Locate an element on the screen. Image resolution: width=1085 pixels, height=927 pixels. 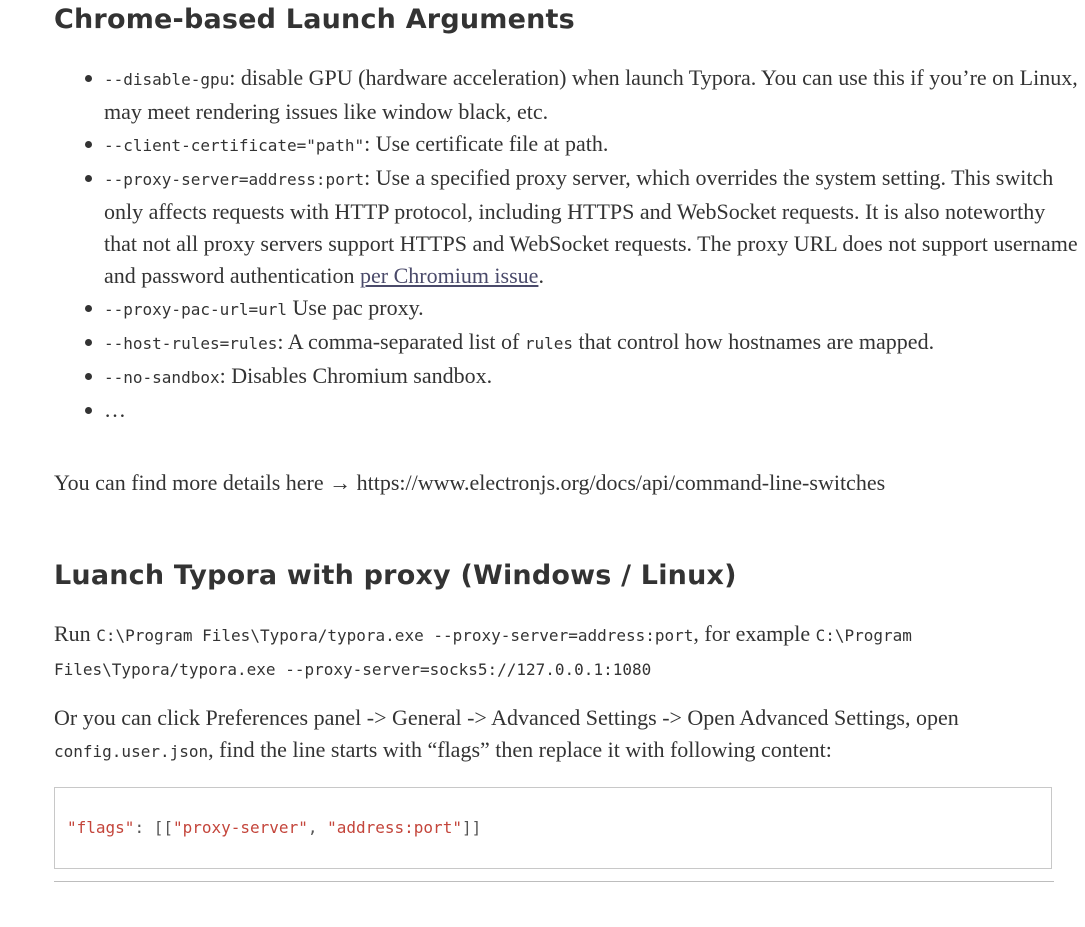
code-close: ]] is located at coordinates (471, 827).